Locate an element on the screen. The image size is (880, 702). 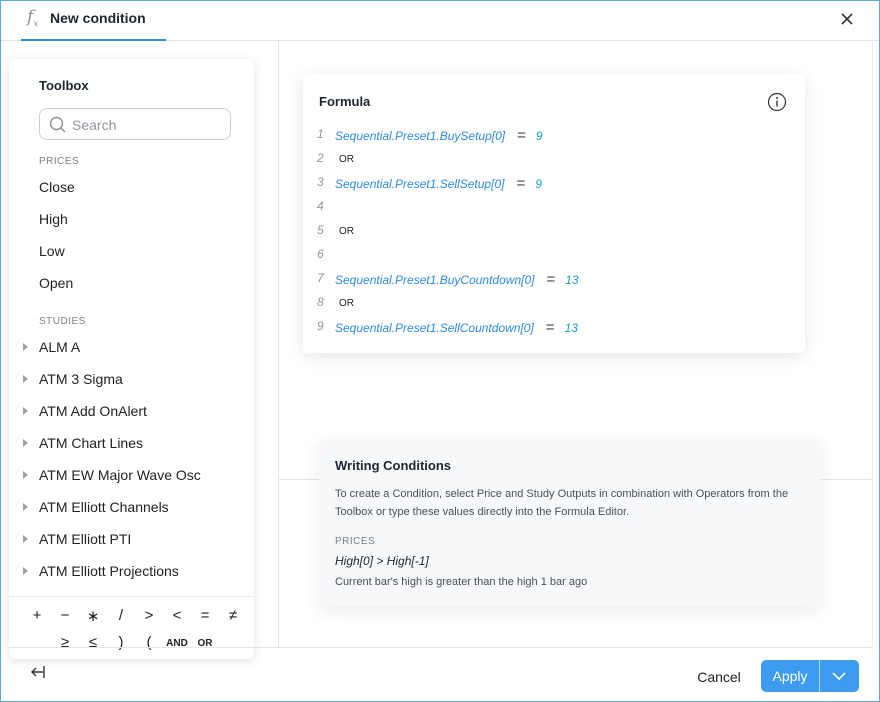
info-icon is located at coordinates (777, 102).